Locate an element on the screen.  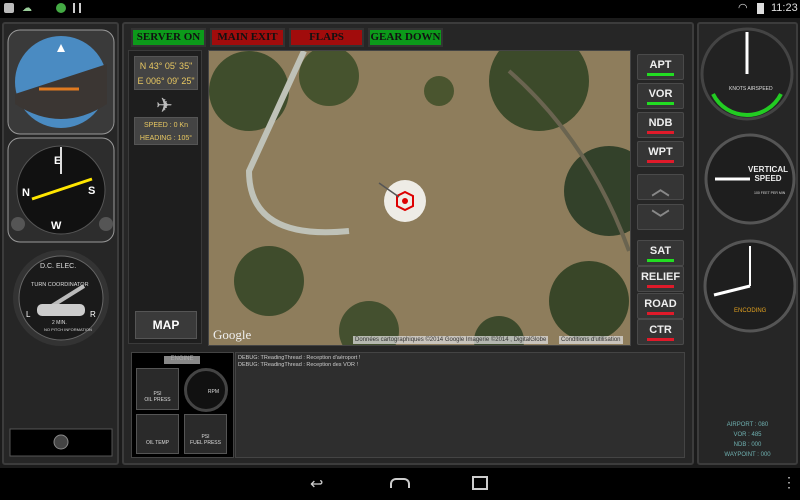
chevron-down-icon: ﹀ is located at coordinates (660, 219).